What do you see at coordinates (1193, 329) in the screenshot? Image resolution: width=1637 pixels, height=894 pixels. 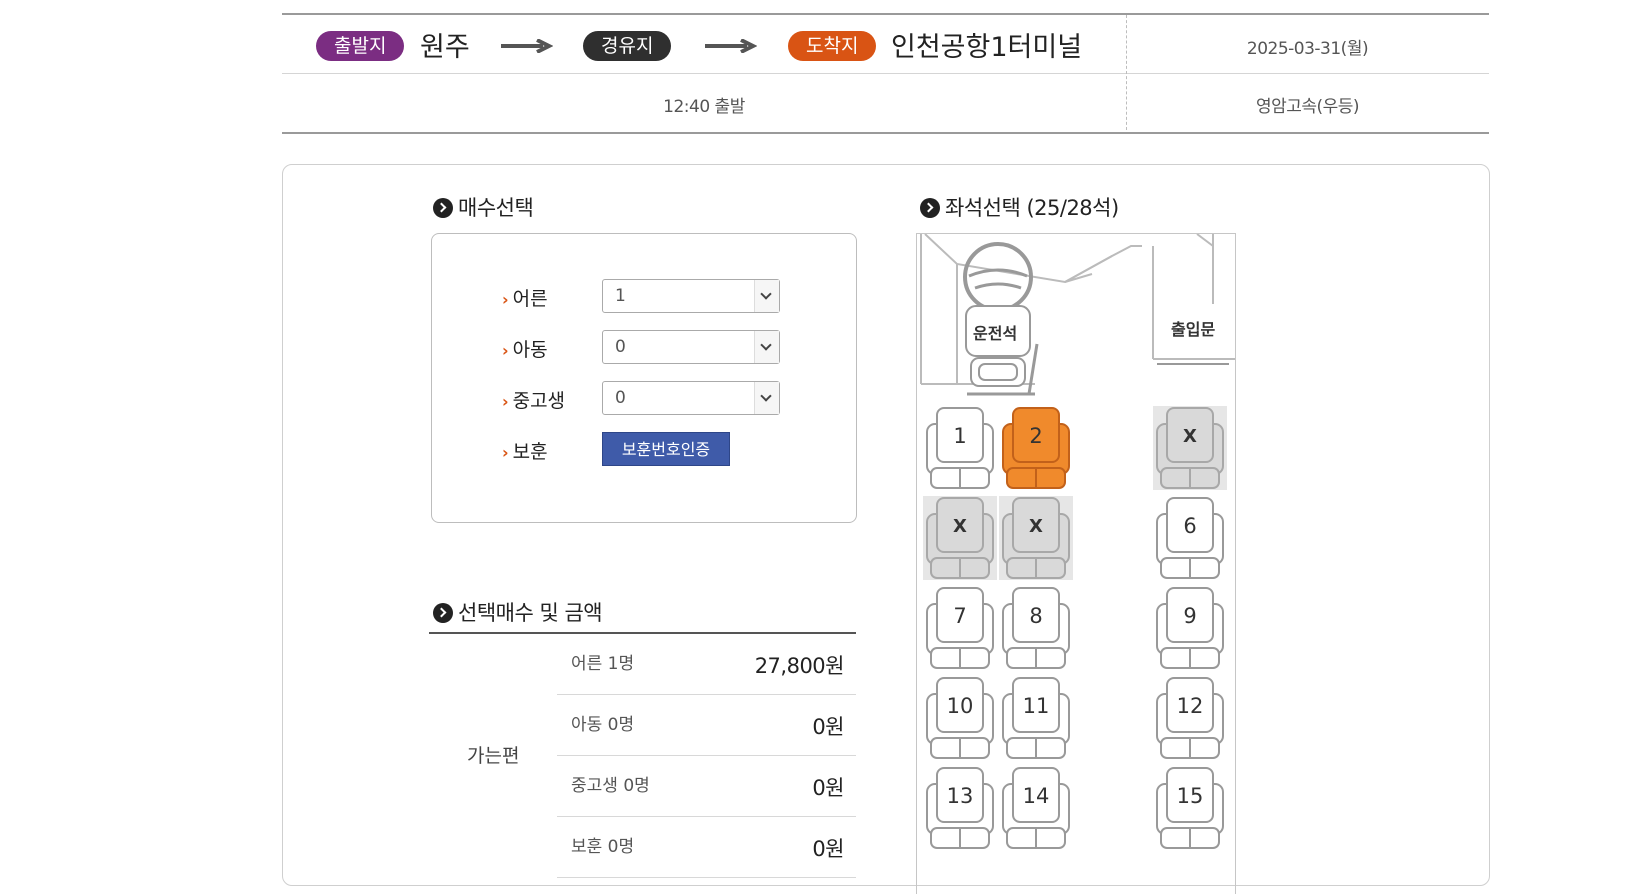 I see `door-label: 출입문` at bounding box center [1193, 329].